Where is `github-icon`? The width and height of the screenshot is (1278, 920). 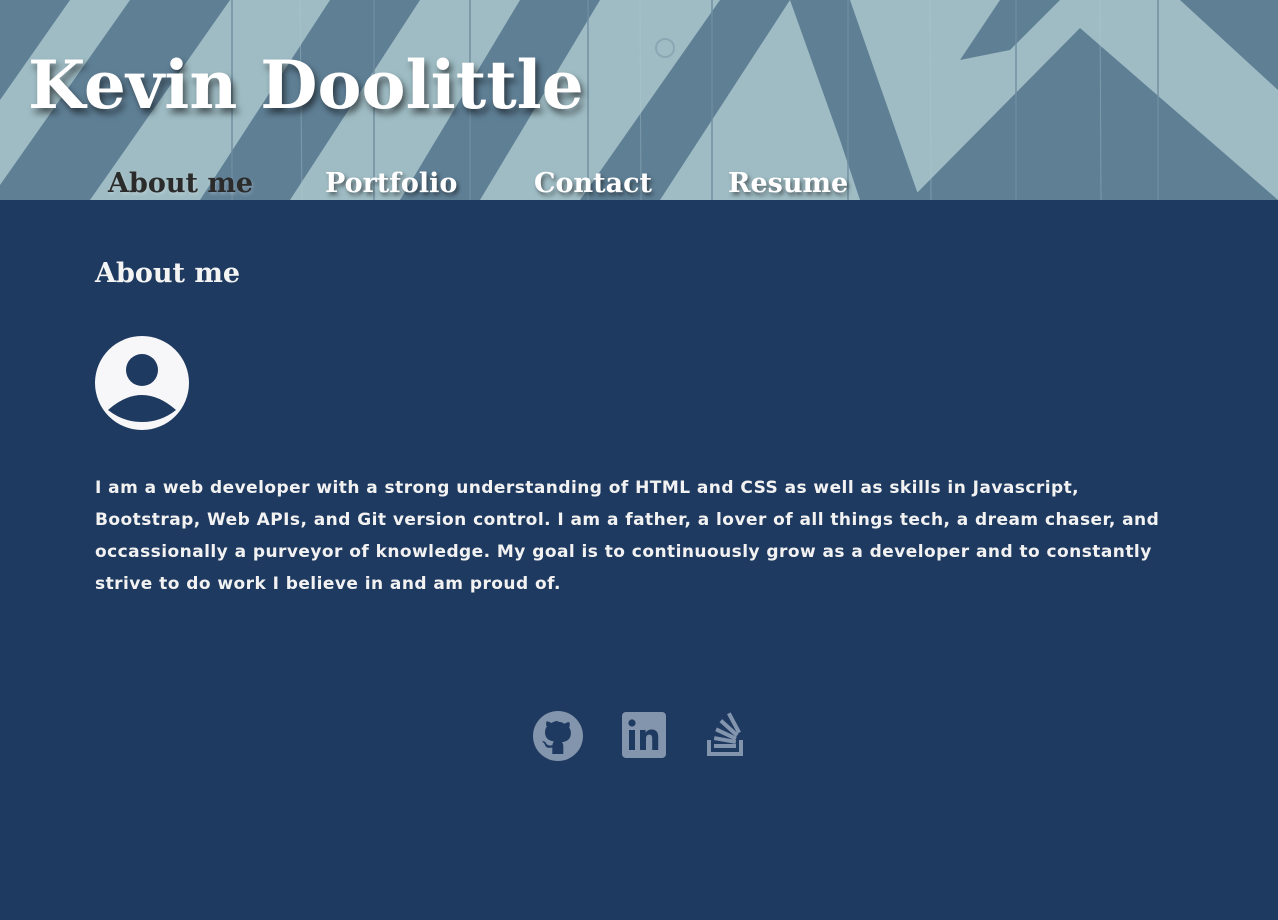 github-icon is located at coordinates (558, 736).